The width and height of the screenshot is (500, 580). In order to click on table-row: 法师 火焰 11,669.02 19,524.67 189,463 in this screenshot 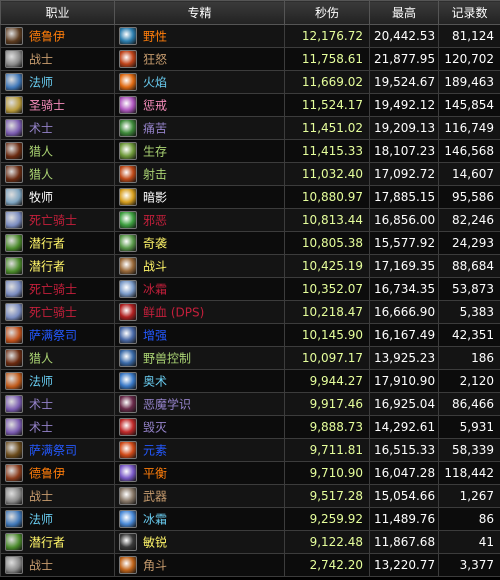, I will do `click(250, 82)`.